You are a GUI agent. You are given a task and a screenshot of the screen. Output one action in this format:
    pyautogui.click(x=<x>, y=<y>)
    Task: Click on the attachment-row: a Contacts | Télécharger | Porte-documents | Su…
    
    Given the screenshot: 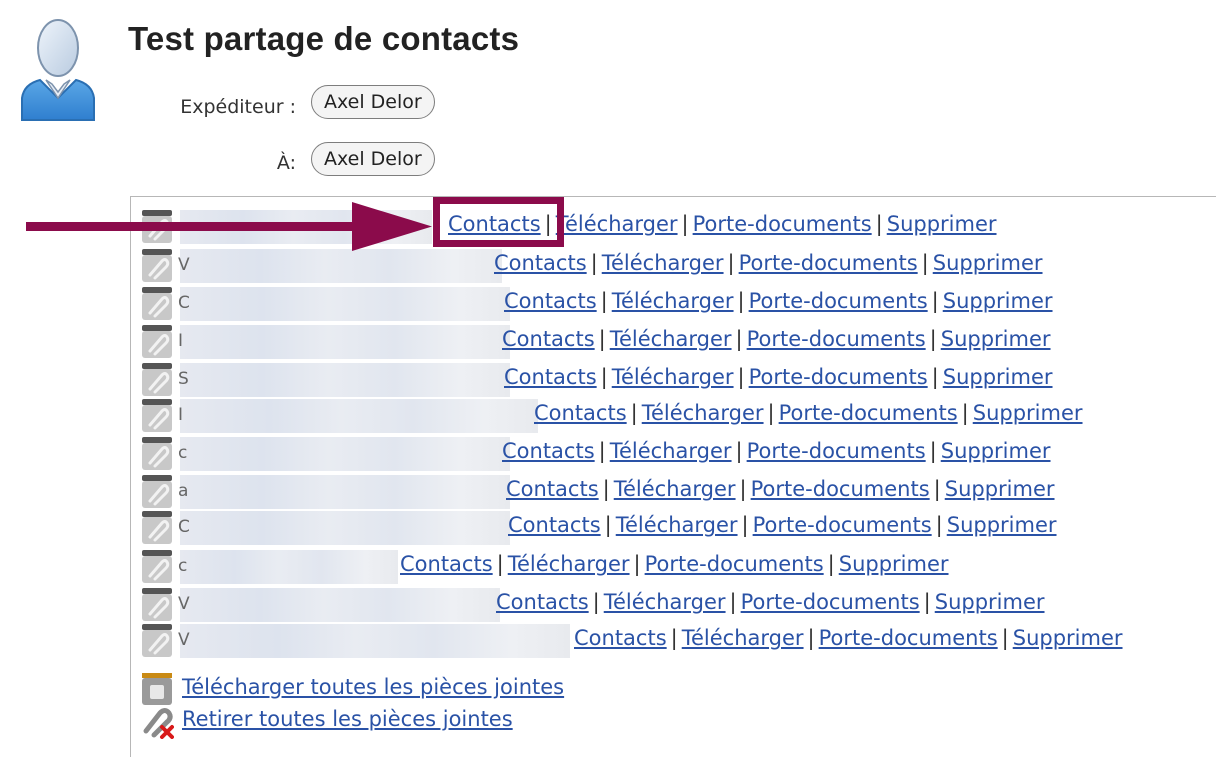 What is the action you would take?
    pyautogui.click(x=670, y=492)
    